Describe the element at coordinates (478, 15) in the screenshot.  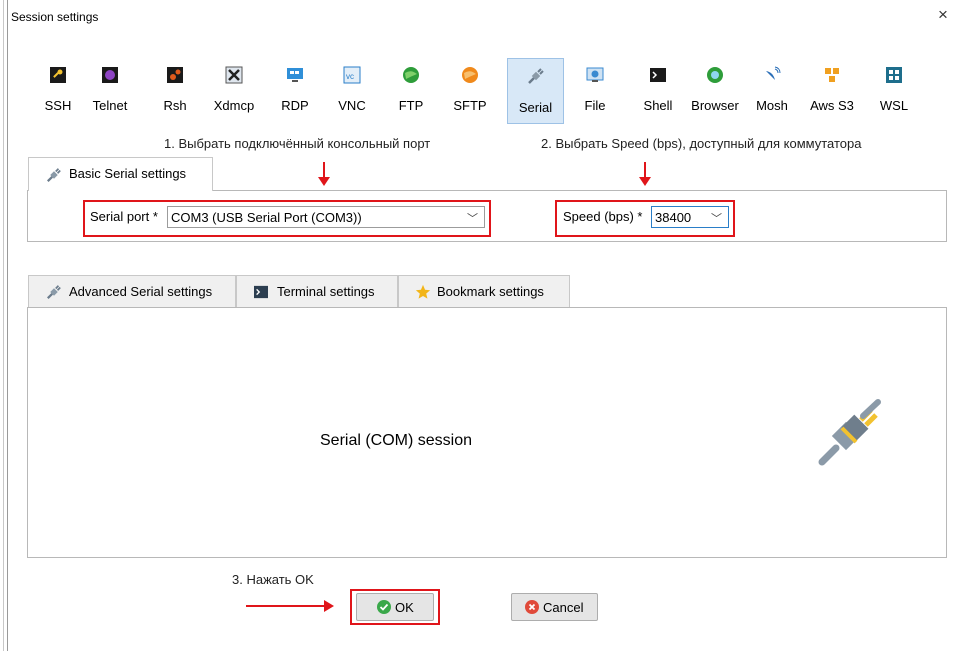
I see `title-bar` at that location.